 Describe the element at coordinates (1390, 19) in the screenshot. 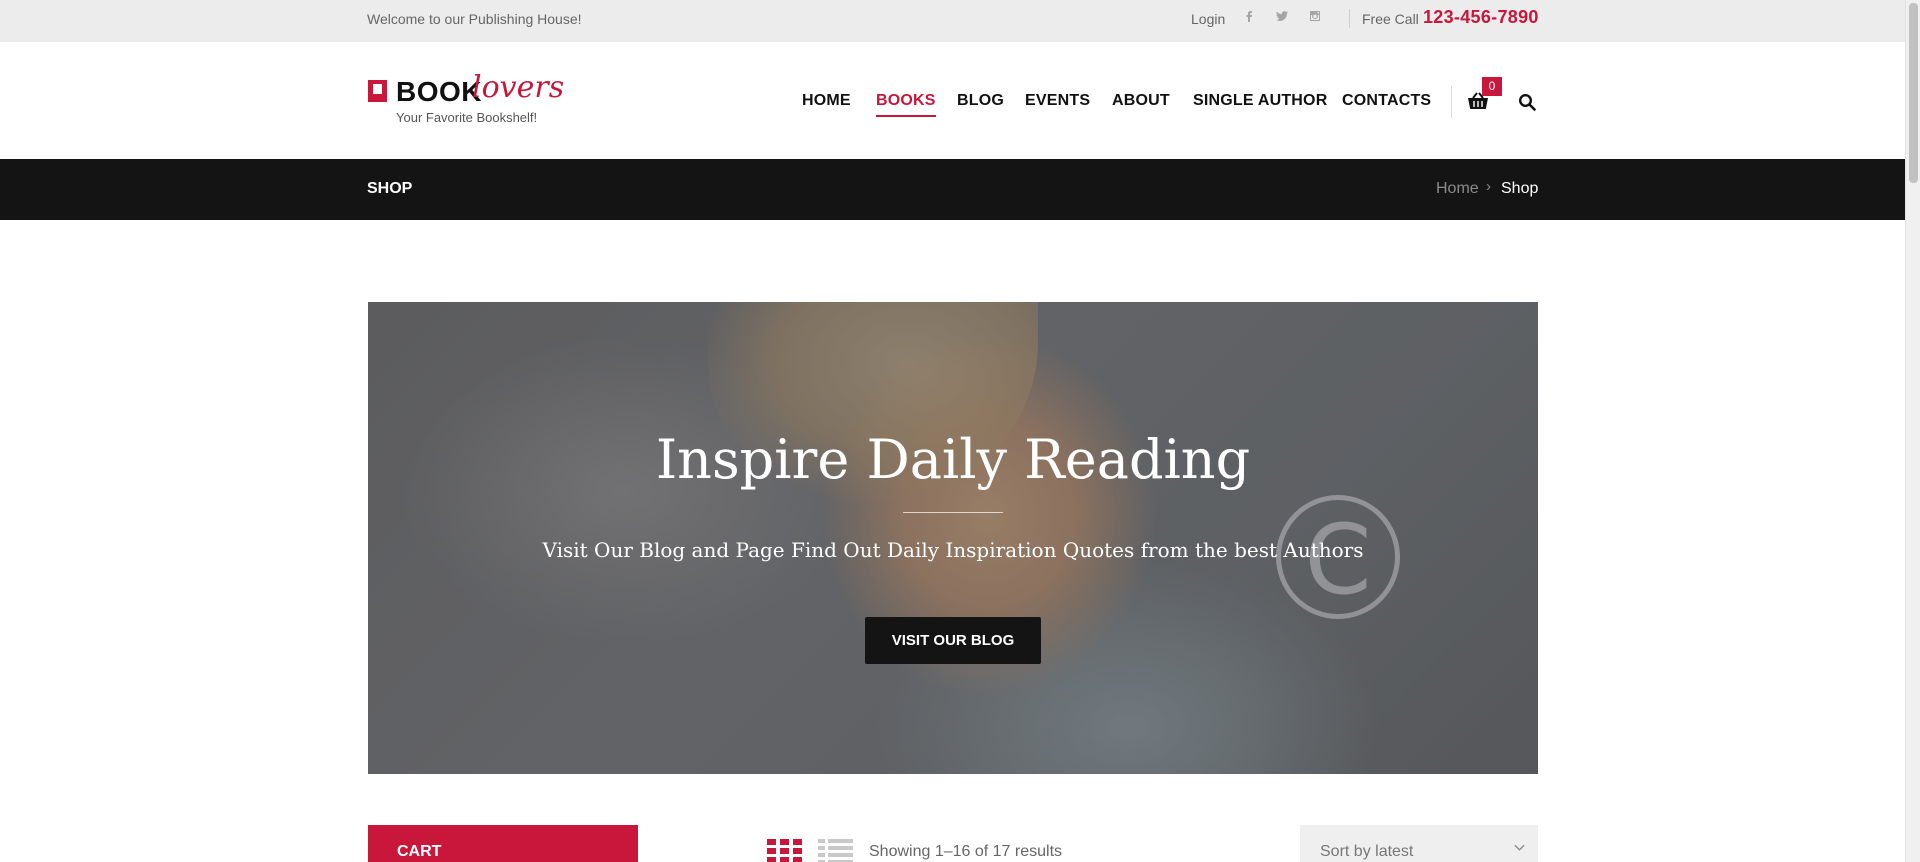

I see `free-call-label: Free Call` at that location.